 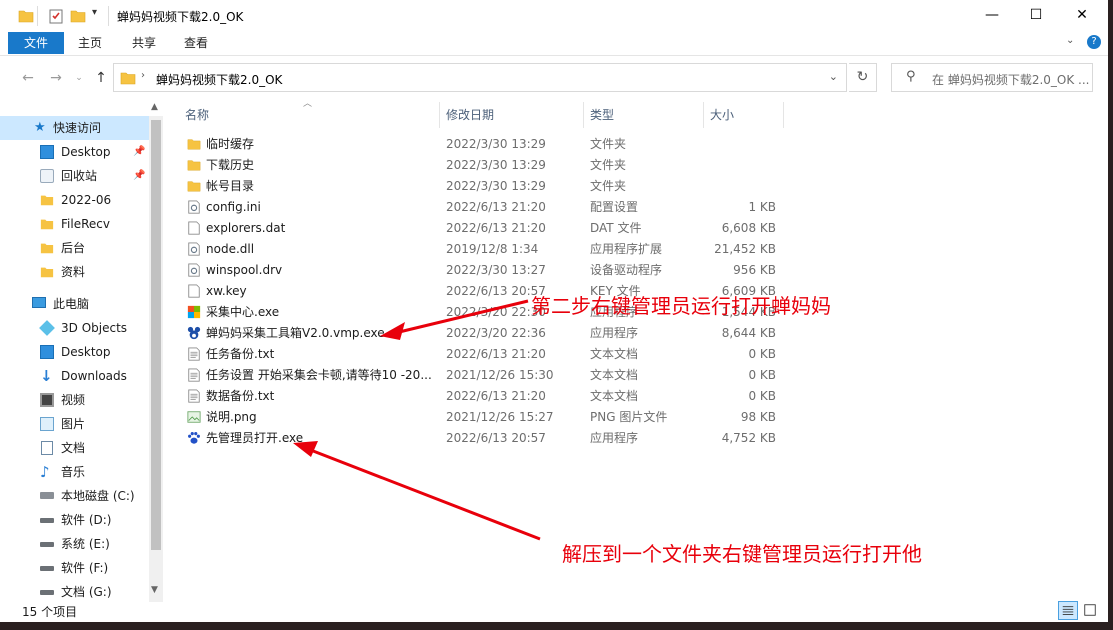 I want to click on nav-item-2022-06: 2022-06, so click(x=74, y=200).